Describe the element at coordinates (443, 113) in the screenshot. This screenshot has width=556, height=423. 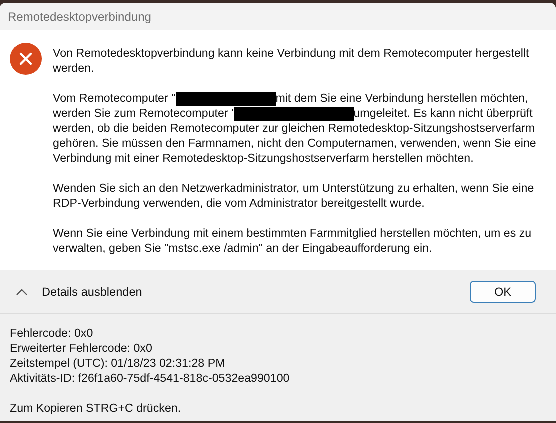
I see `message-text: umgeleitet. Es kann nicht überprüft` at that location.